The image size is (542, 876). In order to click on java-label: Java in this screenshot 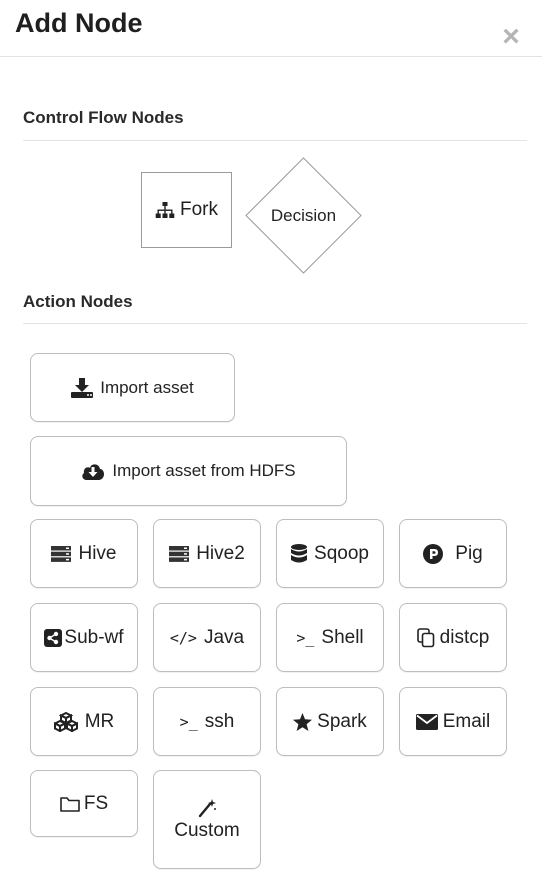, I will do `click(224, 637)`.